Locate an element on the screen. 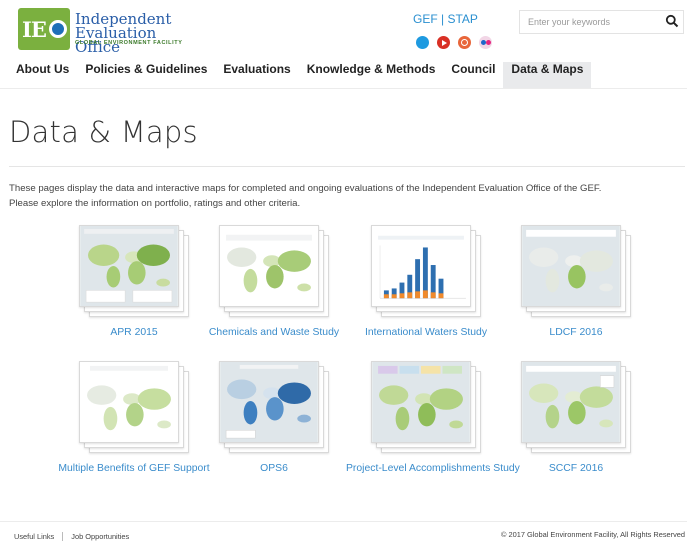 The width and height of the screenshot is (687, 543). thumbnail-multiple-benefits is located at coordinates (134, 407).